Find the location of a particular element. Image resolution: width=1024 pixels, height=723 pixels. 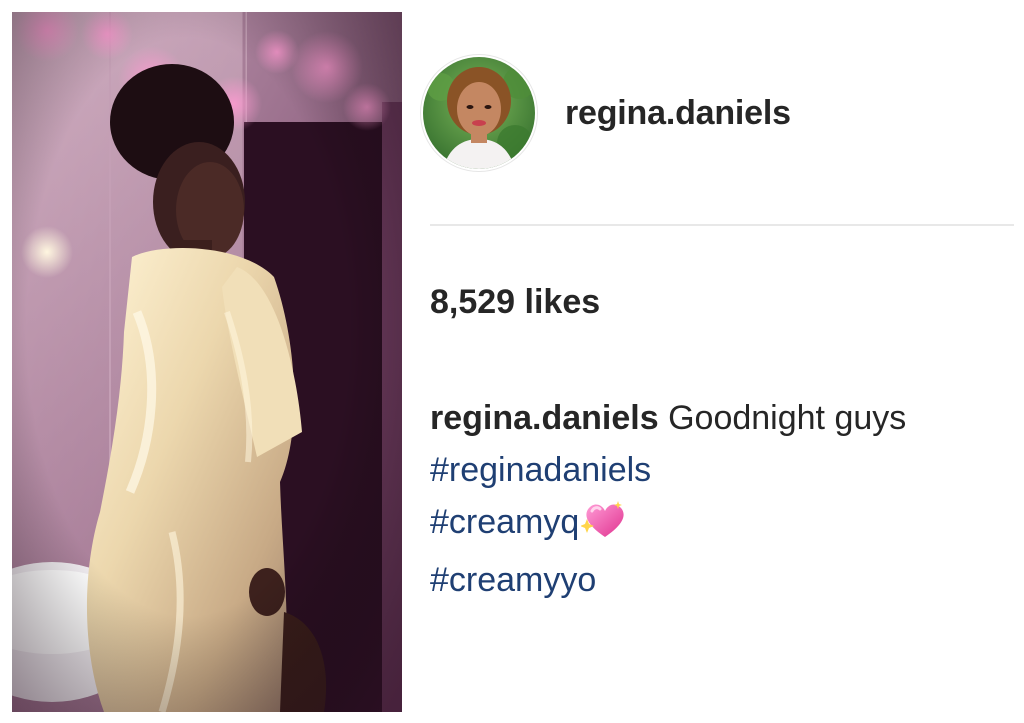

caption-first-line: regina.daniels Goodnight guys is located at coordinates (725, 418).